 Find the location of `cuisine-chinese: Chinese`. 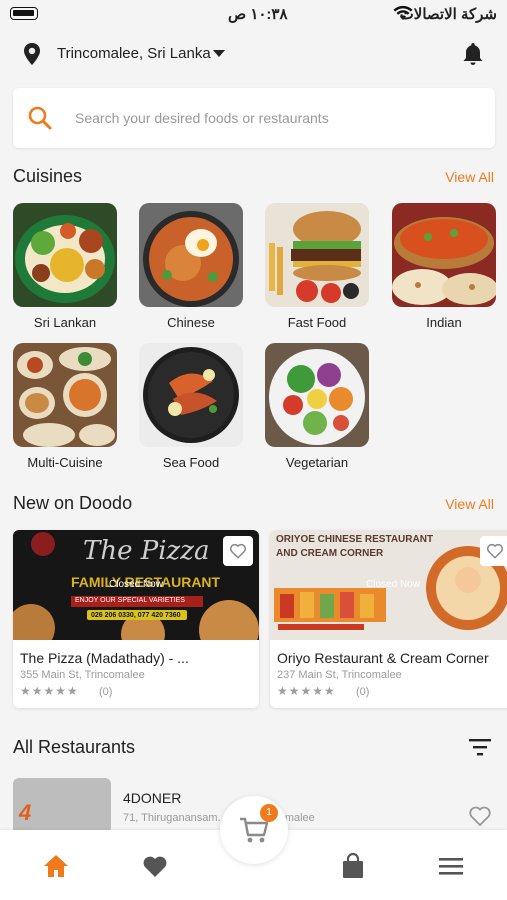

cuisine-chinese: Chinese is located at coordinates (191, 268).